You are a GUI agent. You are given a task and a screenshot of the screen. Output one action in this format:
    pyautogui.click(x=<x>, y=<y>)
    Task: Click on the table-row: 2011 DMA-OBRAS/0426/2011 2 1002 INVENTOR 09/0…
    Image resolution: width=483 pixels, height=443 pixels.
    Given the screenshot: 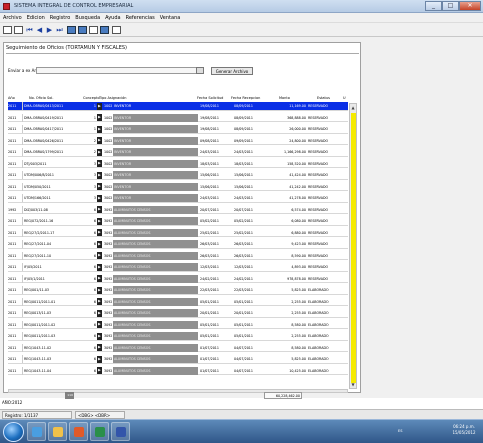 What is the action you would take?
    pyautogui.click(x=178, y=141)
    